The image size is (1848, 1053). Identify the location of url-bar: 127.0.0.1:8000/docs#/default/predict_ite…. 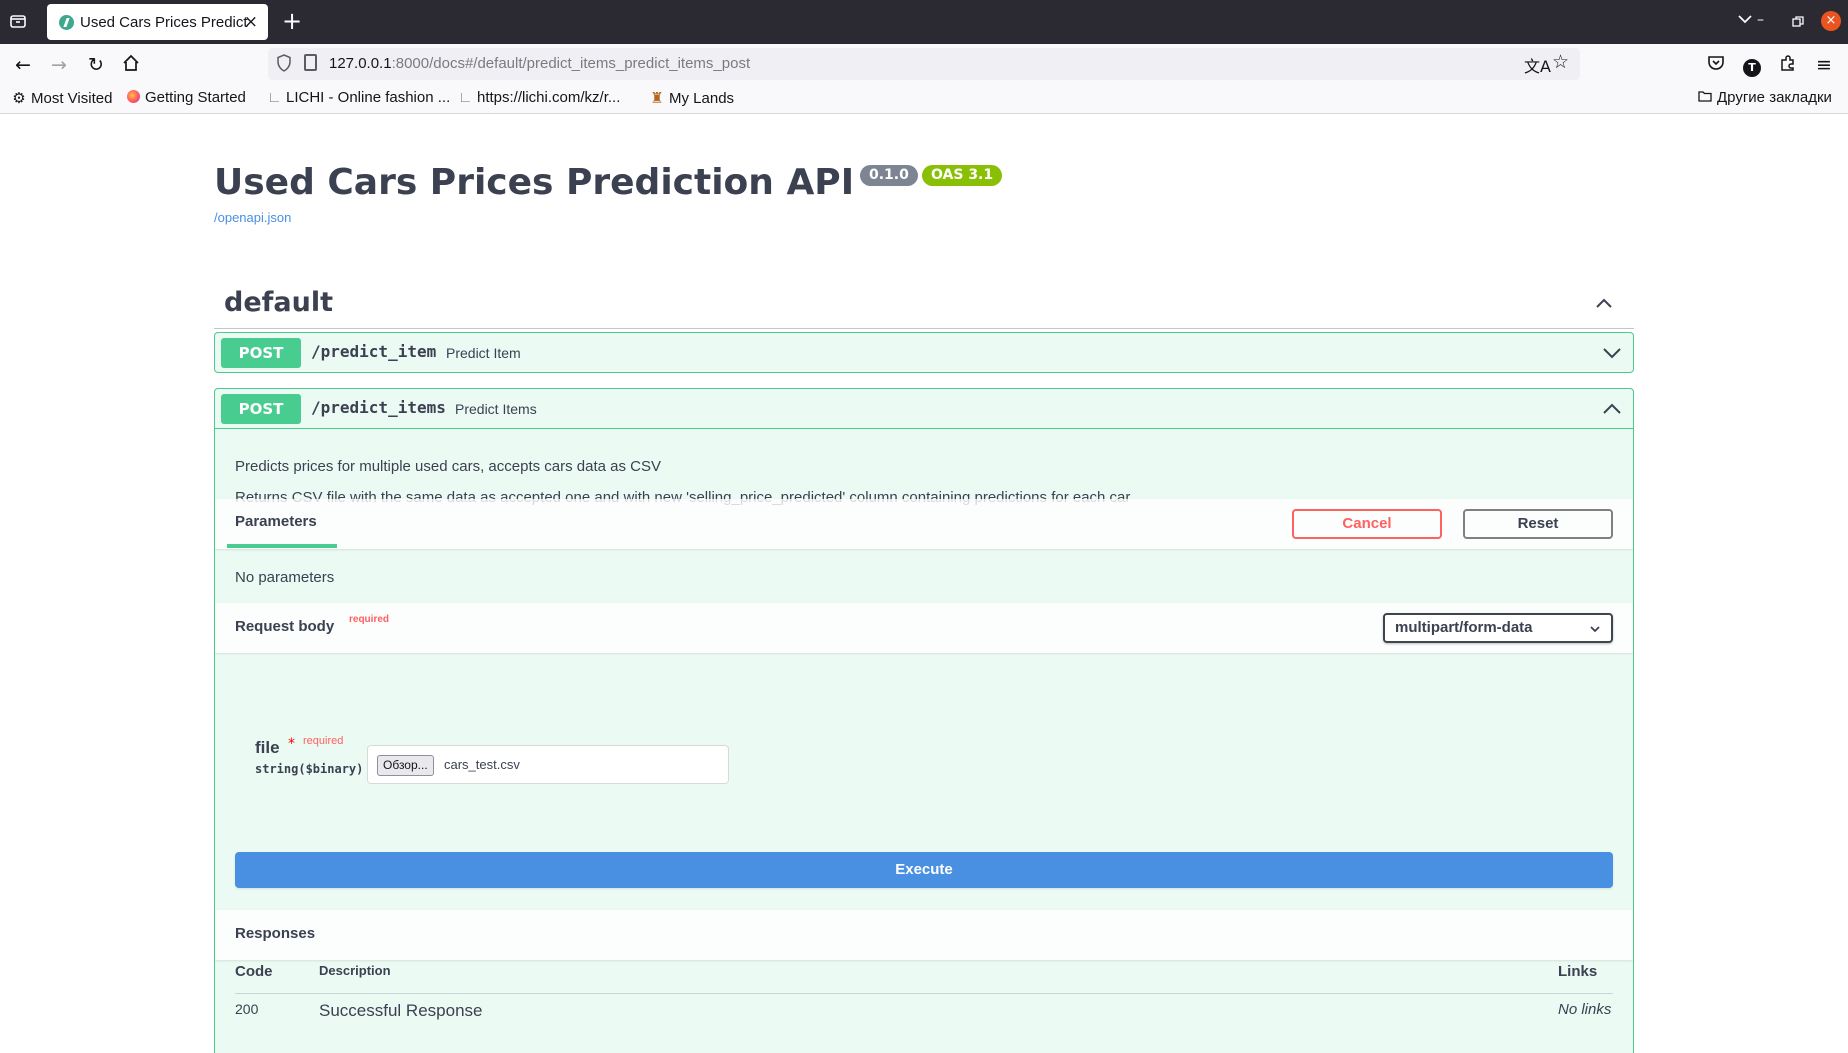
(924, 64).